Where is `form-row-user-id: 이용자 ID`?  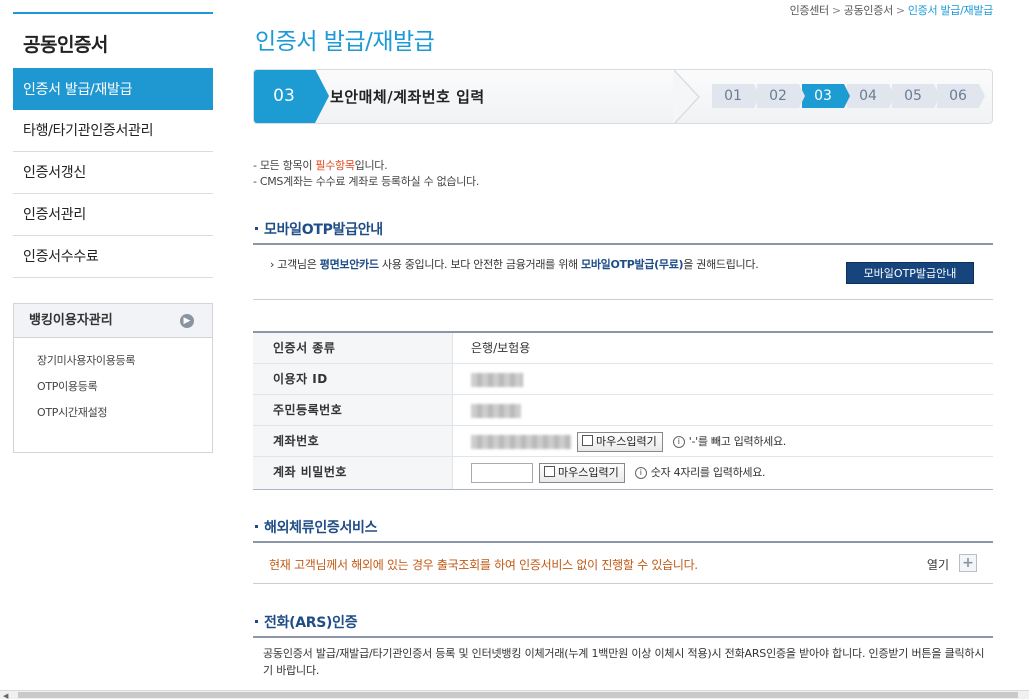
form-row-user-id: 이용자 ID is located at coordinates (623, 379).